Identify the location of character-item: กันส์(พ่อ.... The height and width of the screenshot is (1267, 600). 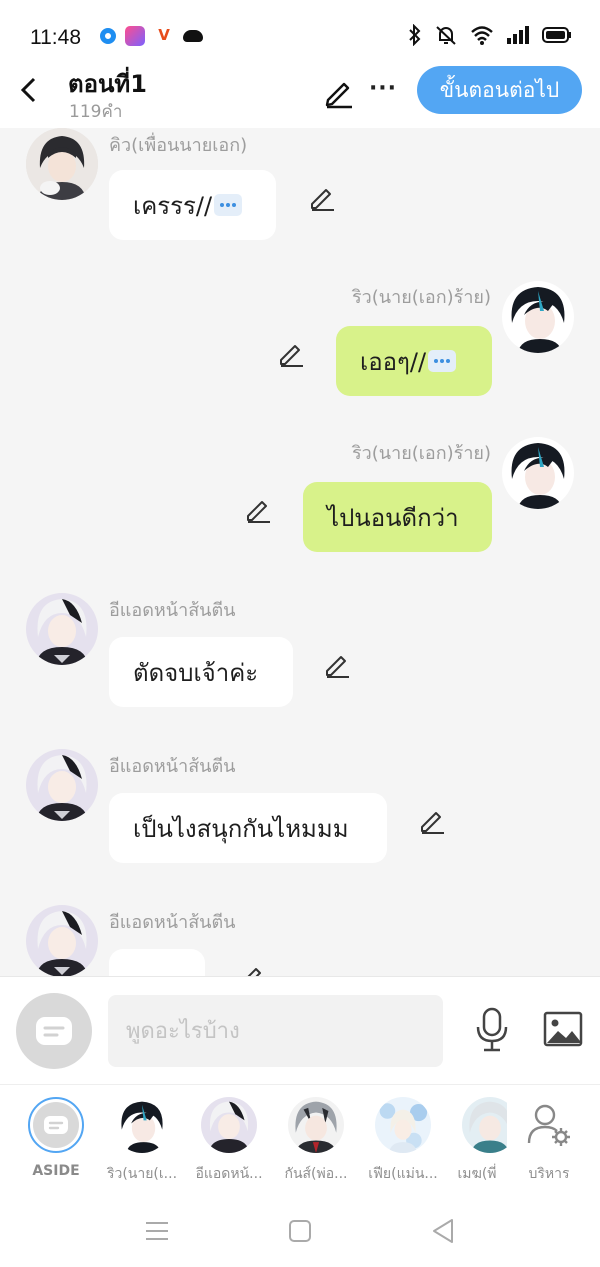
(316, 1141).